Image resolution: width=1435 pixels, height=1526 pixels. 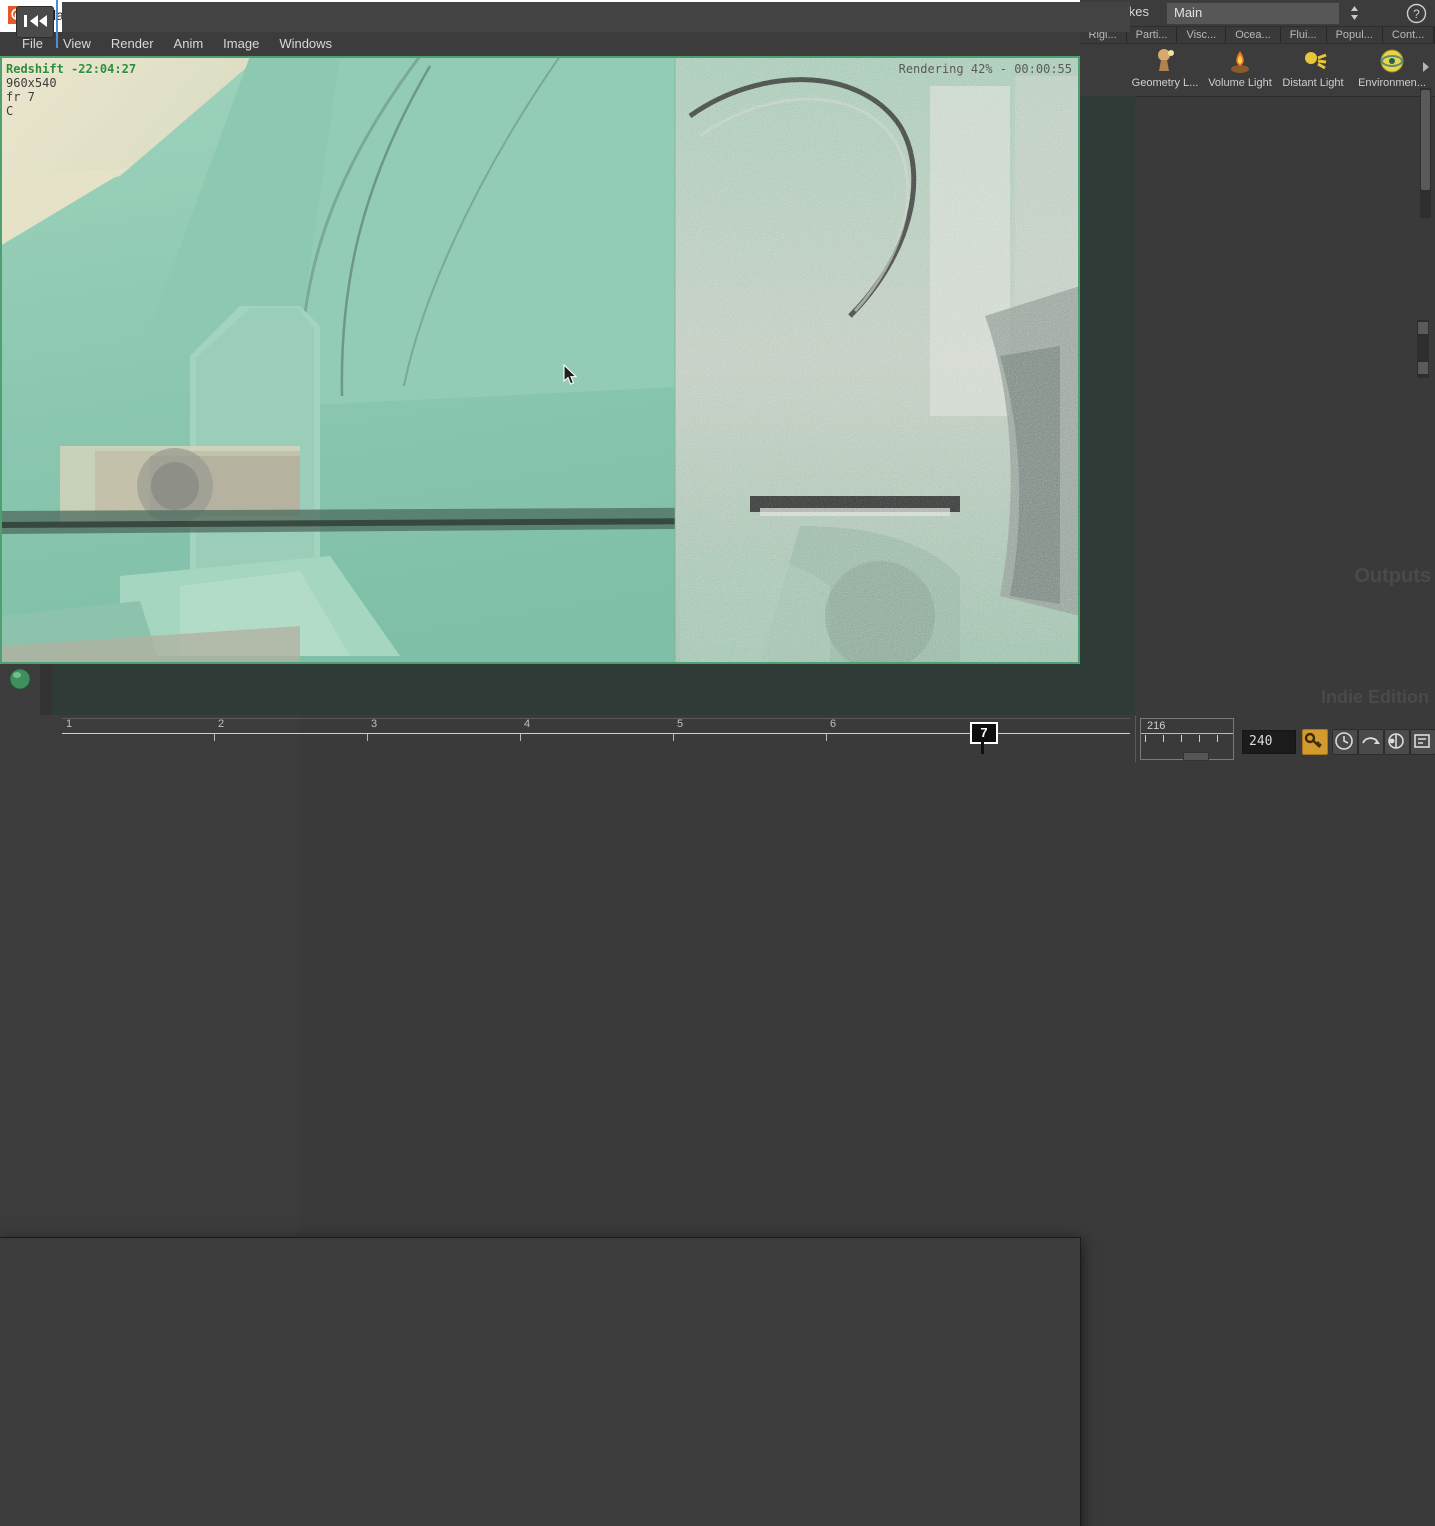 What do you see at coordinates (1240, 61) in the screenshot?
I see `volume-light-icon` at bounding box center [1240, 61].